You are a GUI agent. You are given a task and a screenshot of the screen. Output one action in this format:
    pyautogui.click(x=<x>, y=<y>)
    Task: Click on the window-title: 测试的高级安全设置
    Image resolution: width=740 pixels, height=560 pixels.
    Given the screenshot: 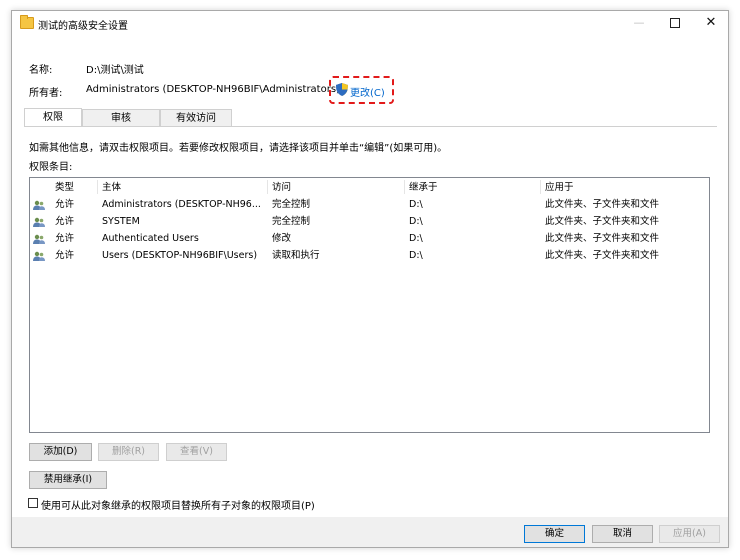 What is the action you would take?
    pyautogui.click(x=83, y=26)
    